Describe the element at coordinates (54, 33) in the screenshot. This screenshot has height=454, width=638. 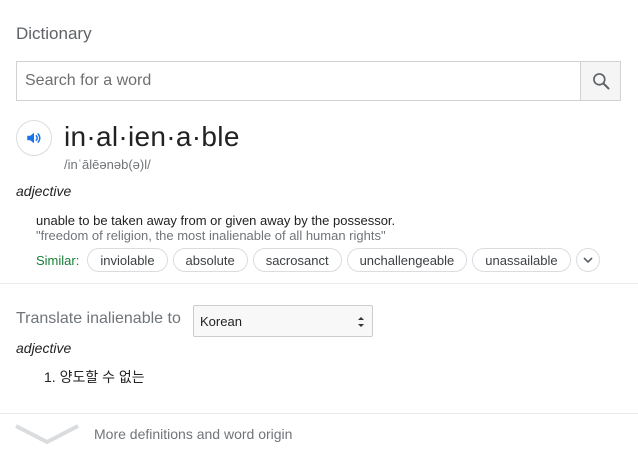
I see `card-title: Dictionary` at that location.